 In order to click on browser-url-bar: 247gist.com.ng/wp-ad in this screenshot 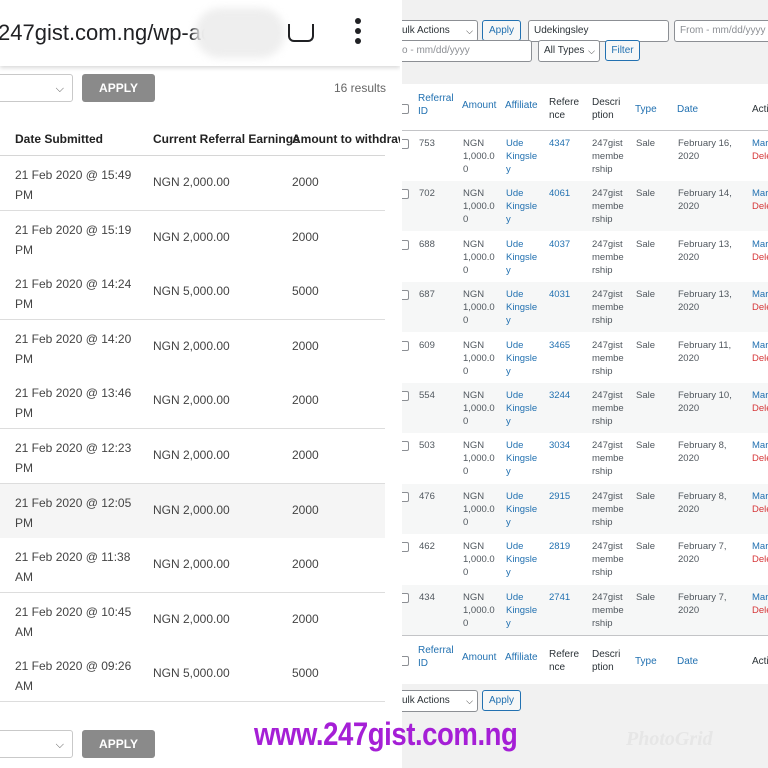, I will do `click(200, 33)`.